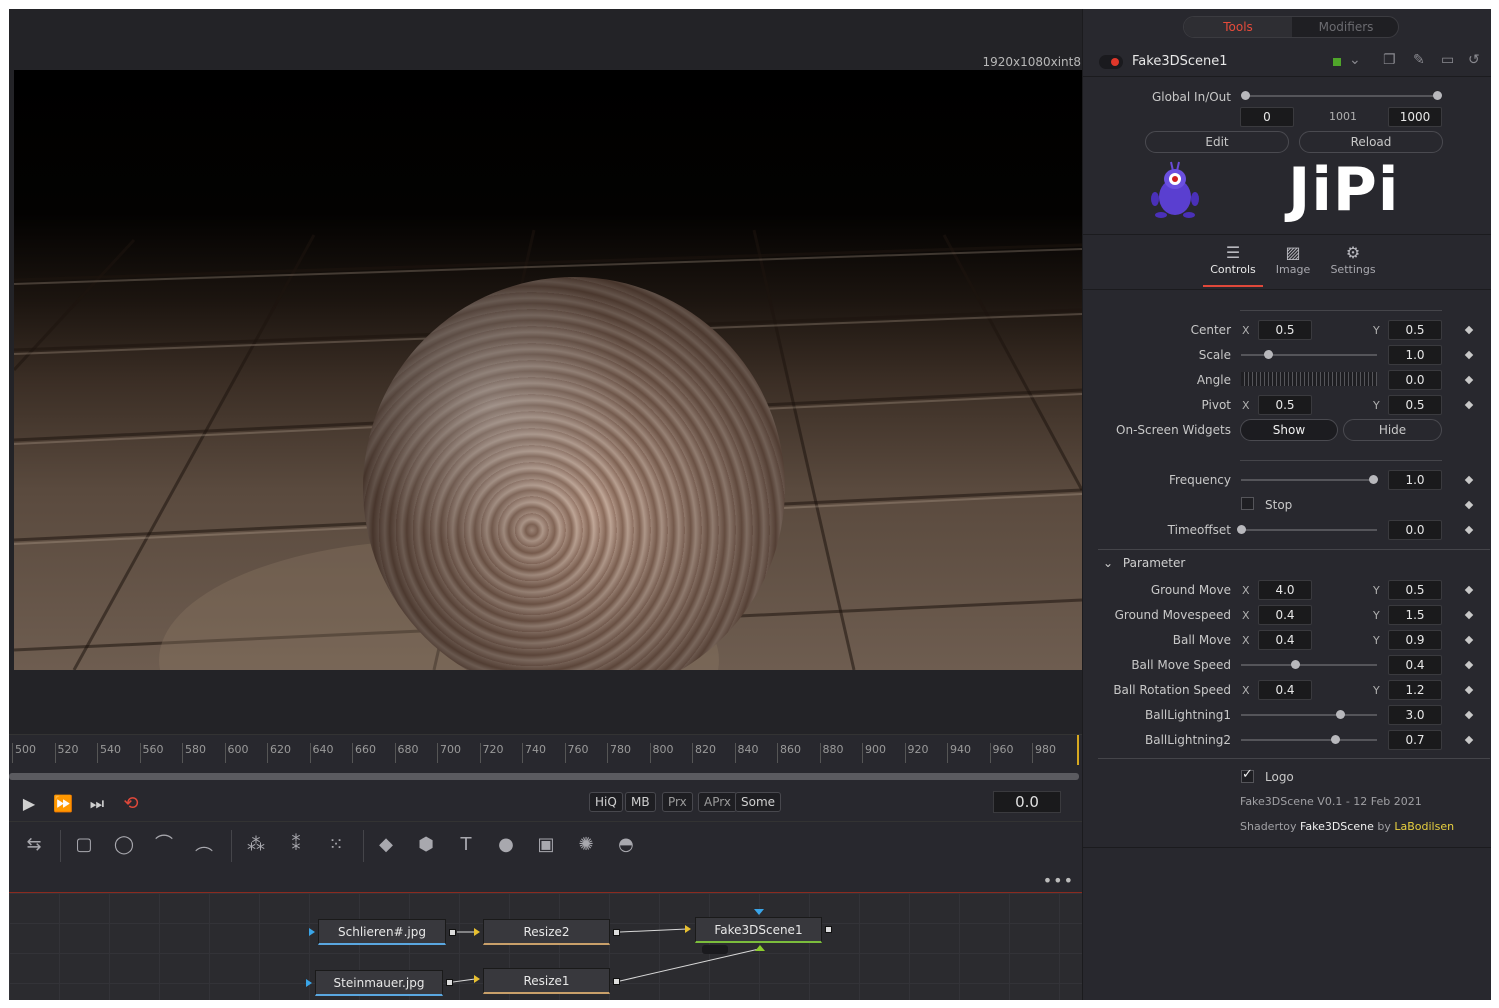 The image size is (1499, 1008). Describe the element at coordinates (124, 845) in the screenshot. I see `ellipse-tool-icon: ◯` at that location.